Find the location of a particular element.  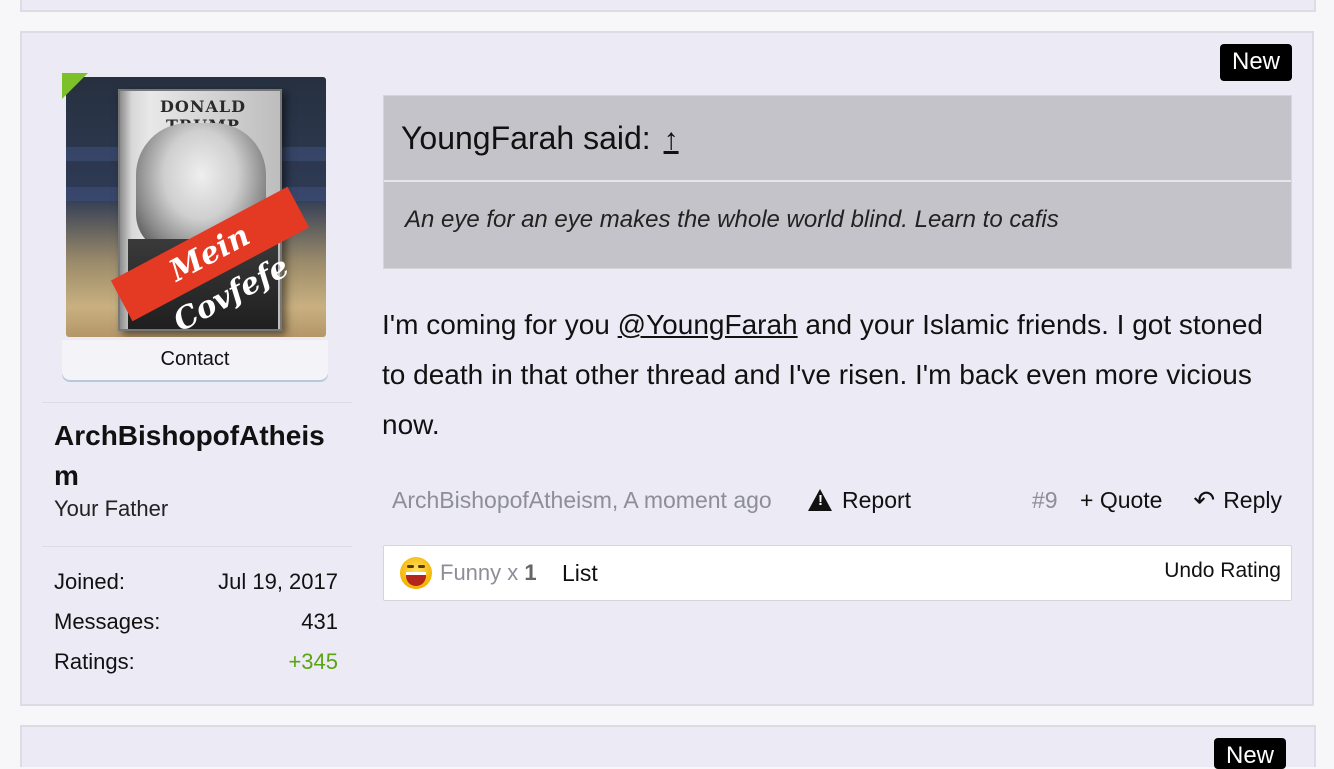

rating-count: 1 is located at coordinates (530, 572).